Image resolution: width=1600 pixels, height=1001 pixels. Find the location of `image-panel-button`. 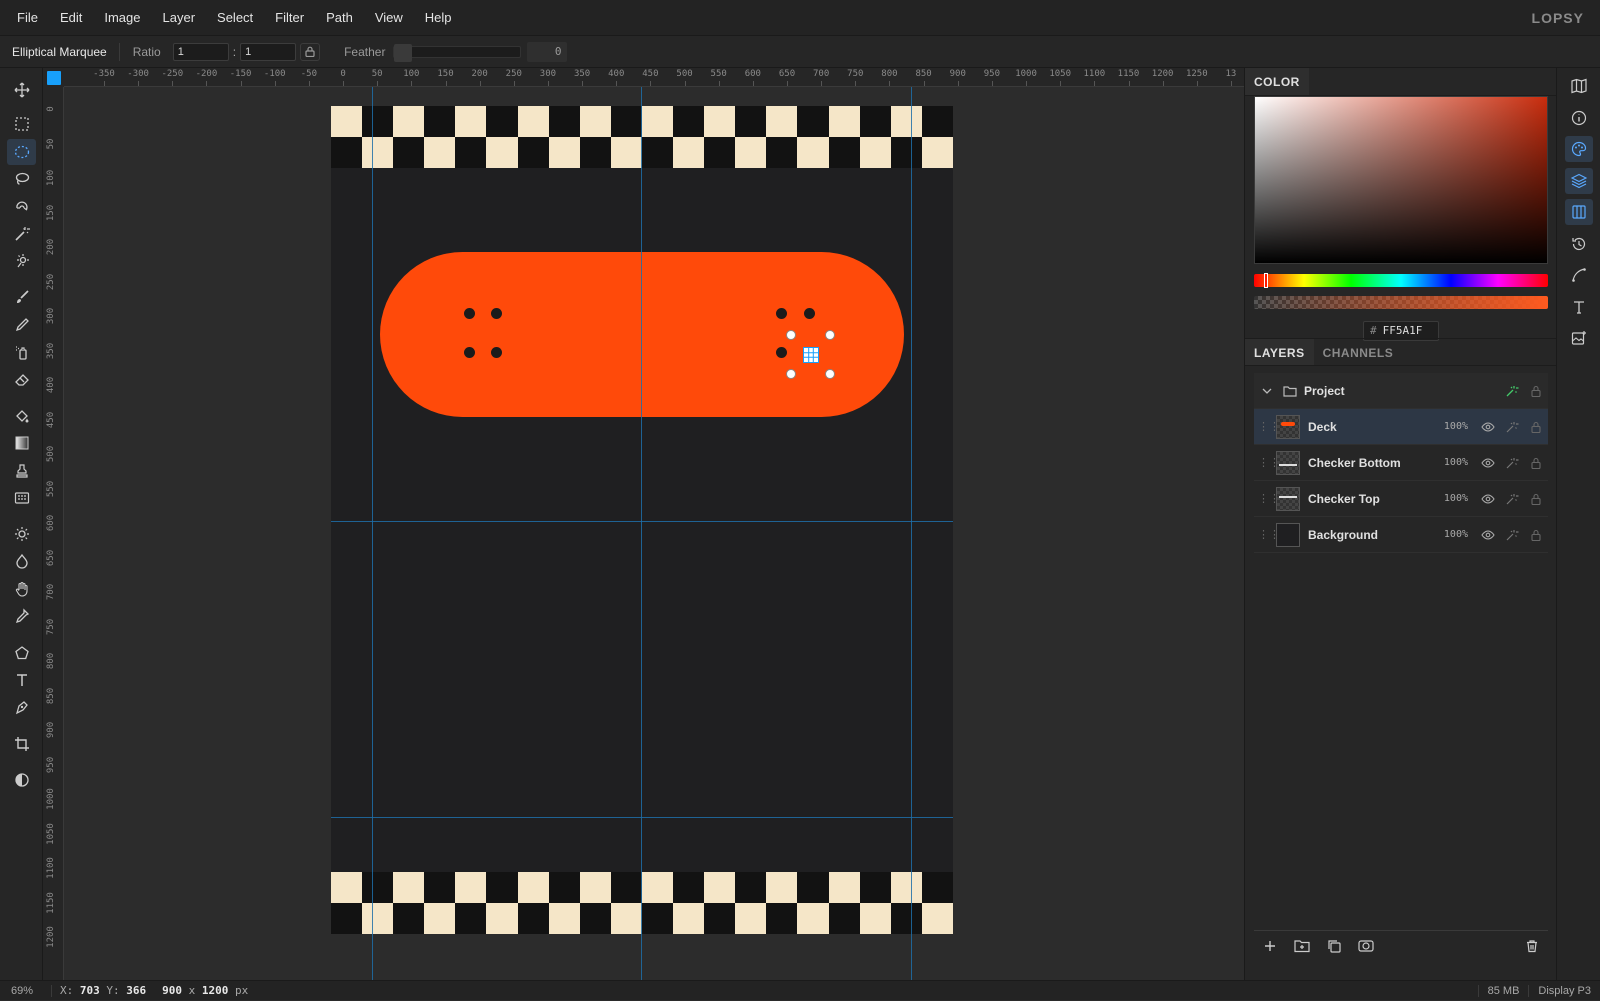

image-panel-button is located at coordinates (1579, 338).